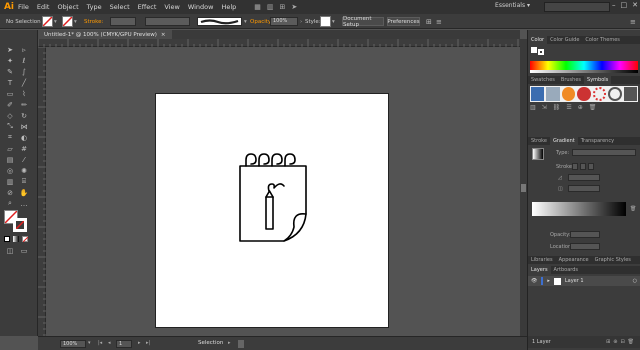 The width and height of the screenshot is (640, 350). I want to click on opacity-dropdown-icon: ›, so click(301, 21).